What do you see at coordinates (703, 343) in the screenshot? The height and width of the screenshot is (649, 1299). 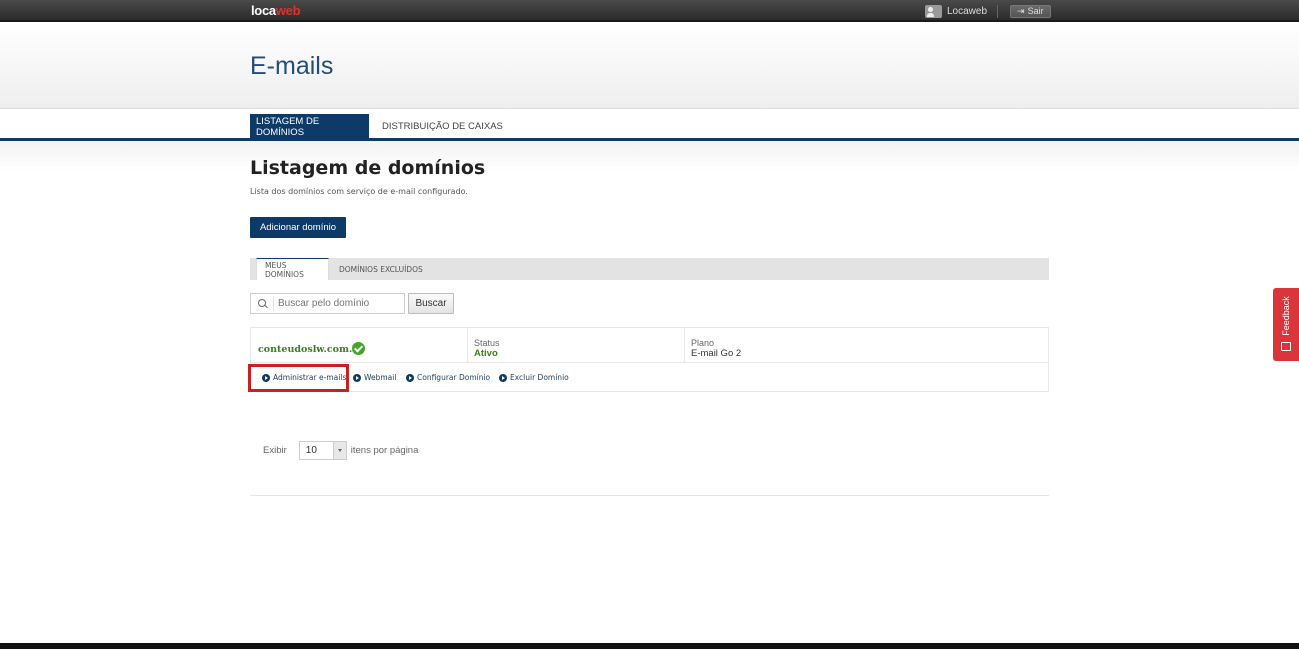 I see `plan-label: Plano` at bounding box center [703, 343].